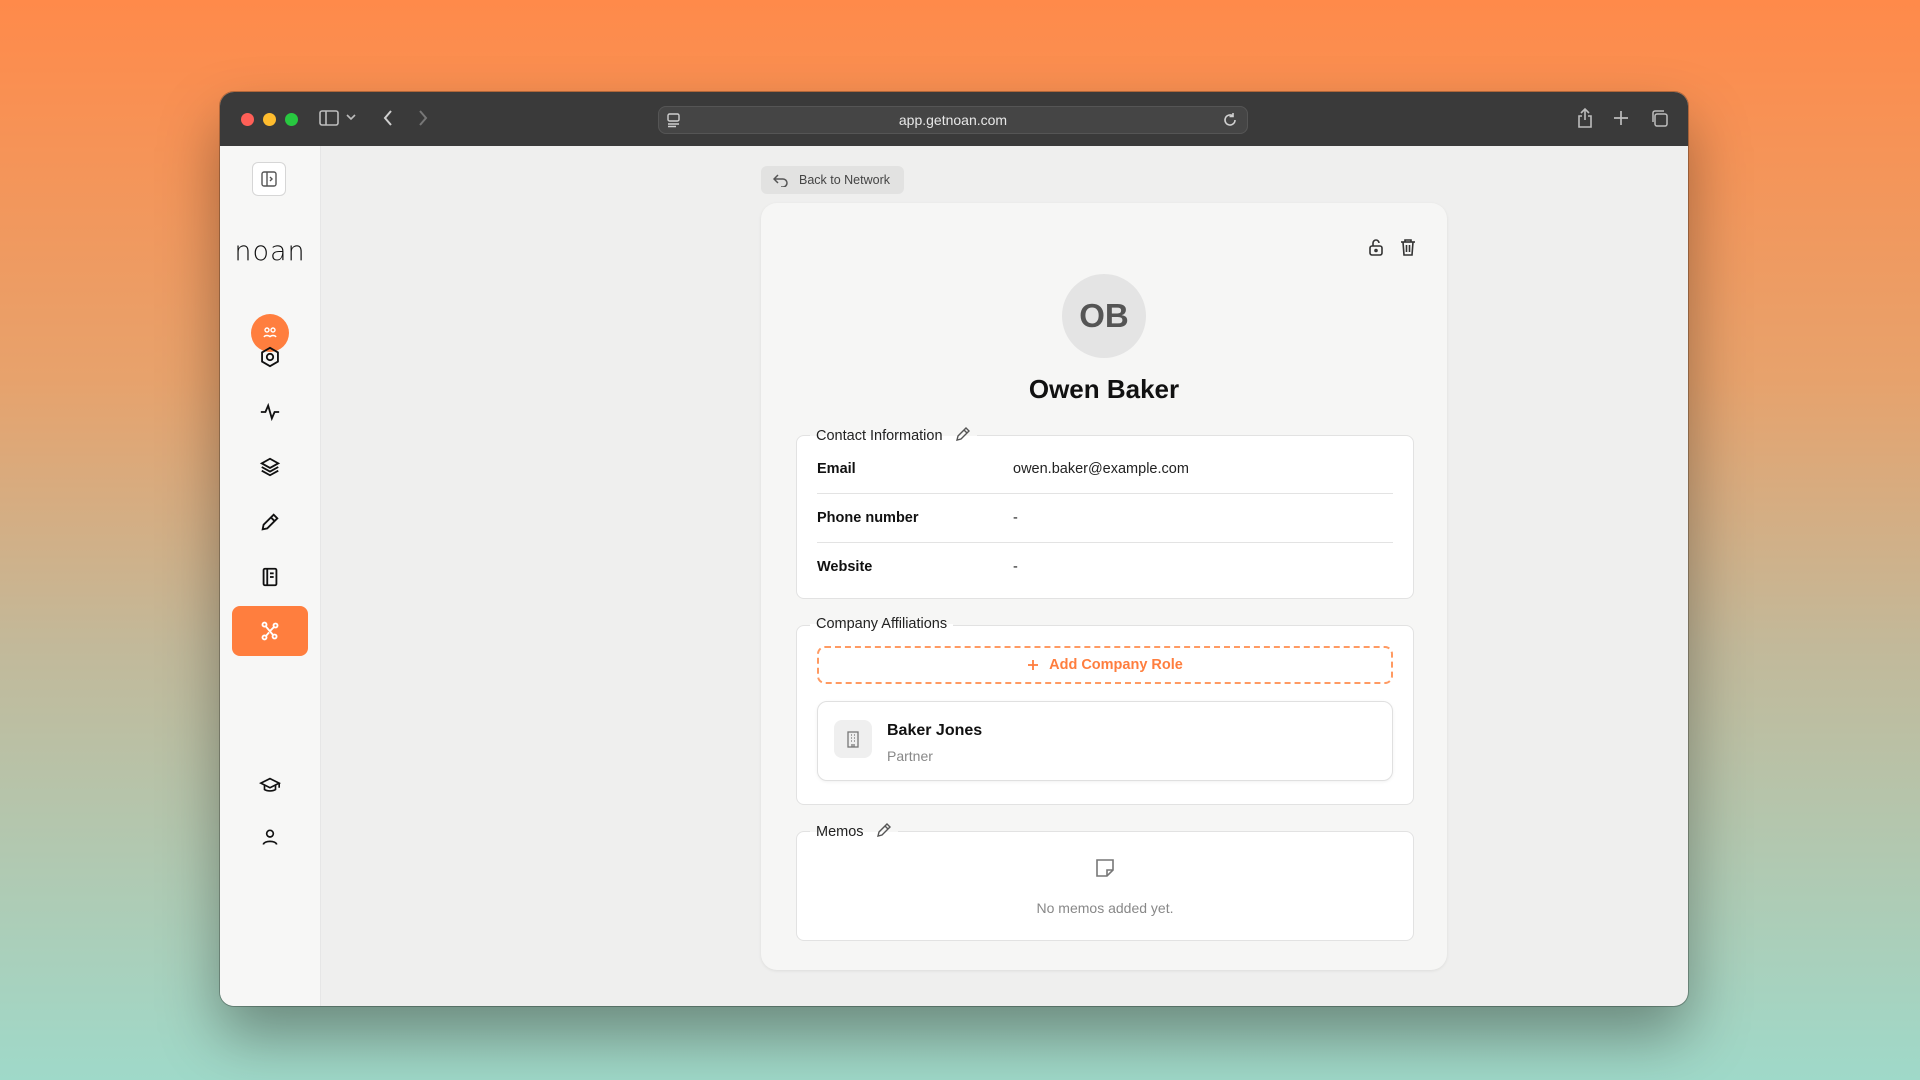 Image resolution: width=1920 pixels, height=1080 pixels. What do you see at coordinates (1659, 118) in the screenshot?
I see `tab-overview-icon` at bounding box center [1659, 118].